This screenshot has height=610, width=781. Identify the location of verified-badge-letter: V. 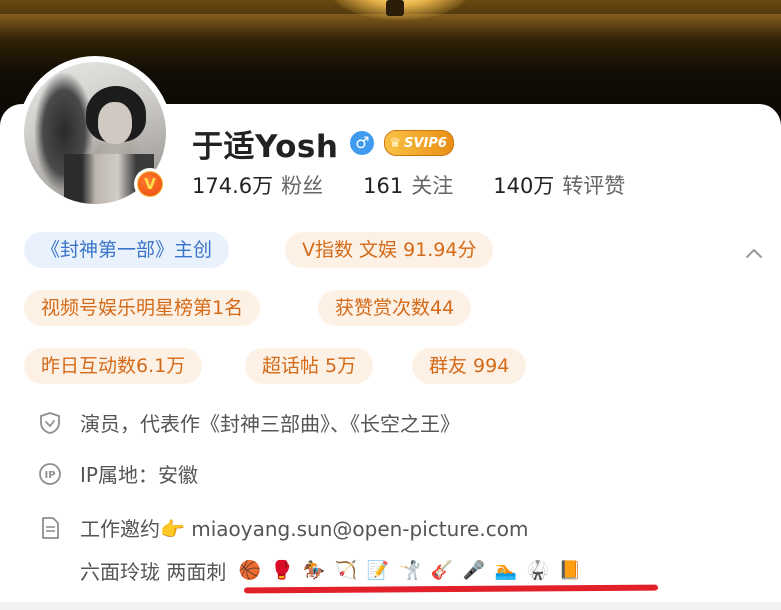
(150, 184).